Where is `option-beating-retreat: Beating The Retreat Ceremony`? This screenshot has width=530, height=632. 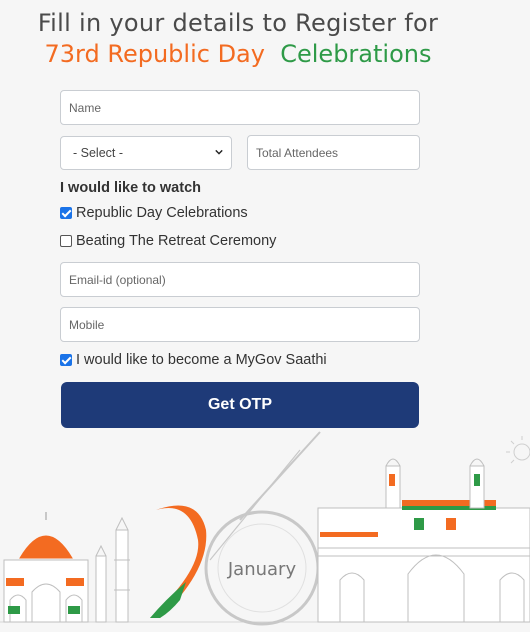 option-beating-retreat: Beating The Retreat Ceremony is located at coordinates (168, 241).